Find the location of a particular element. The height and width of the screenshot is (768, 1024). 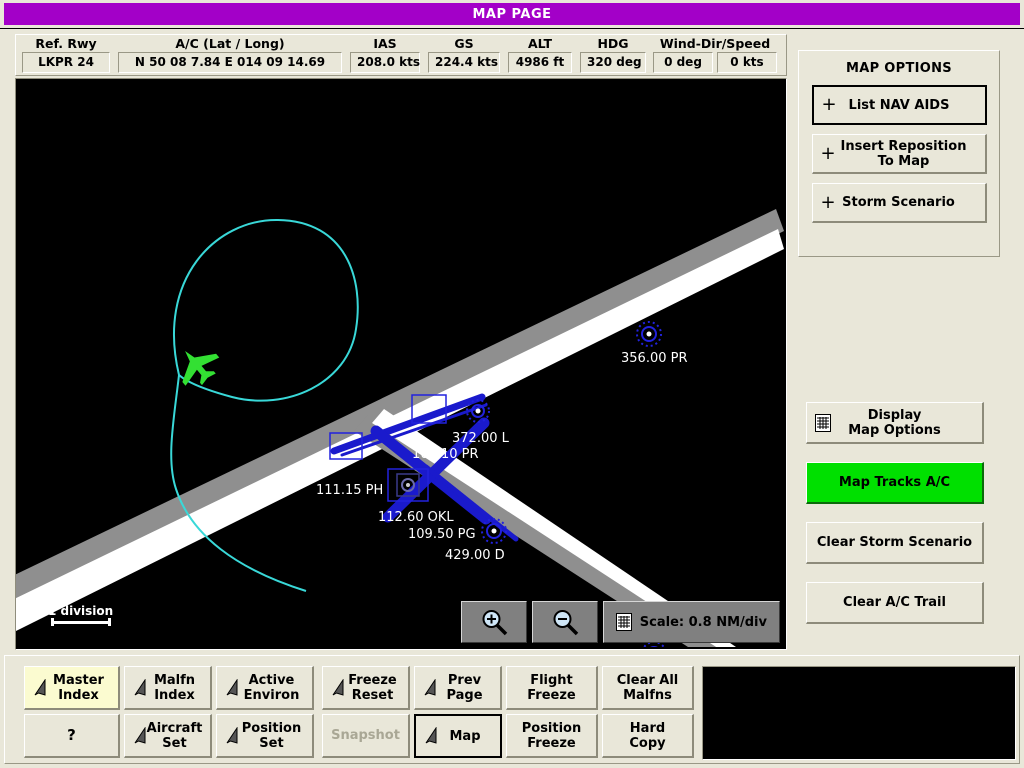

help-label: ? is located at coordinates (71, 735).